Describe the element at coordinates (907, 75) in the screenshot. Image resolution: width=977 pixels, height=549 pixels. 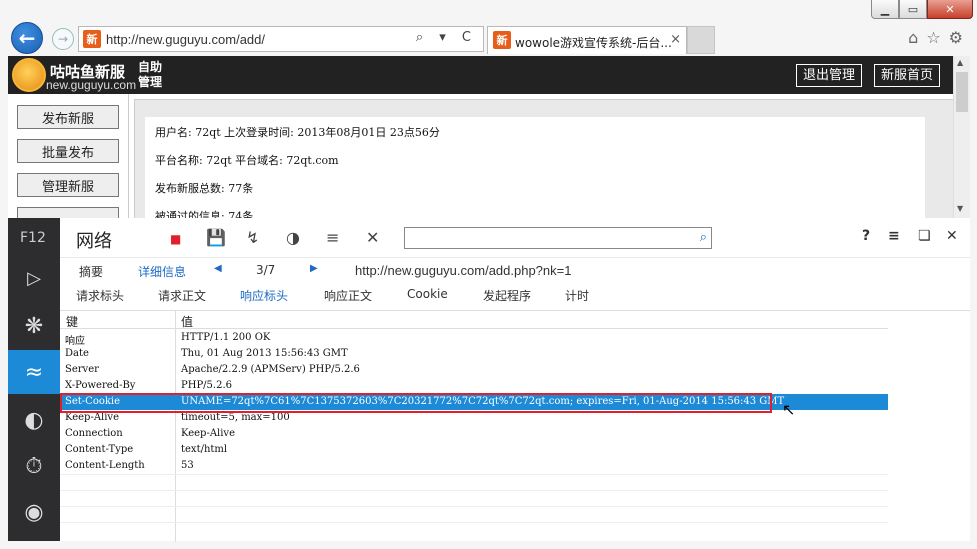
I see `new-server-home-button: 新服首页` at that location.